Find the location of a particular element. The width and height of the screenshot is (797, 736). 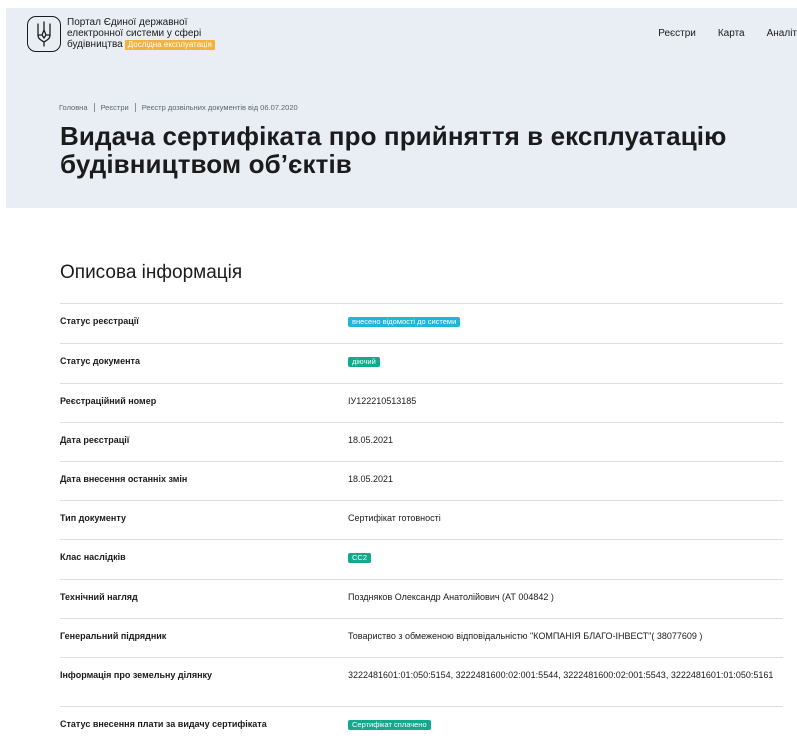

detail-row: Реєстраційний номер ІУ122210513185 is located at coordinates (421, 402).